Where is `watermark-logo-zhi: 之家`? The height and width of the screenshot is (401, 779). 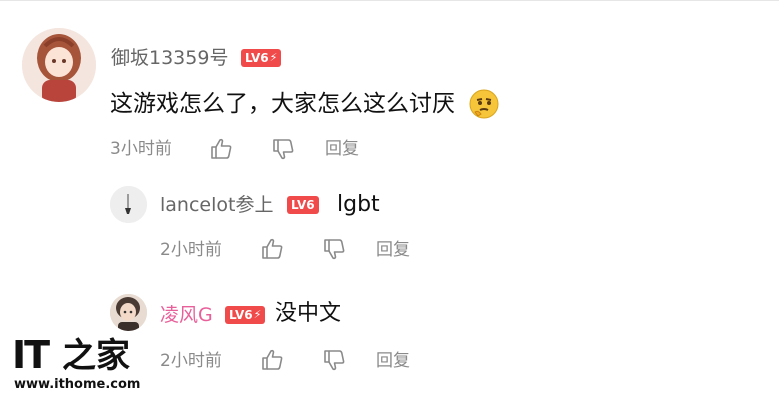
watermark-logo-zhi: 之家 is located at coordinates (96, 356).